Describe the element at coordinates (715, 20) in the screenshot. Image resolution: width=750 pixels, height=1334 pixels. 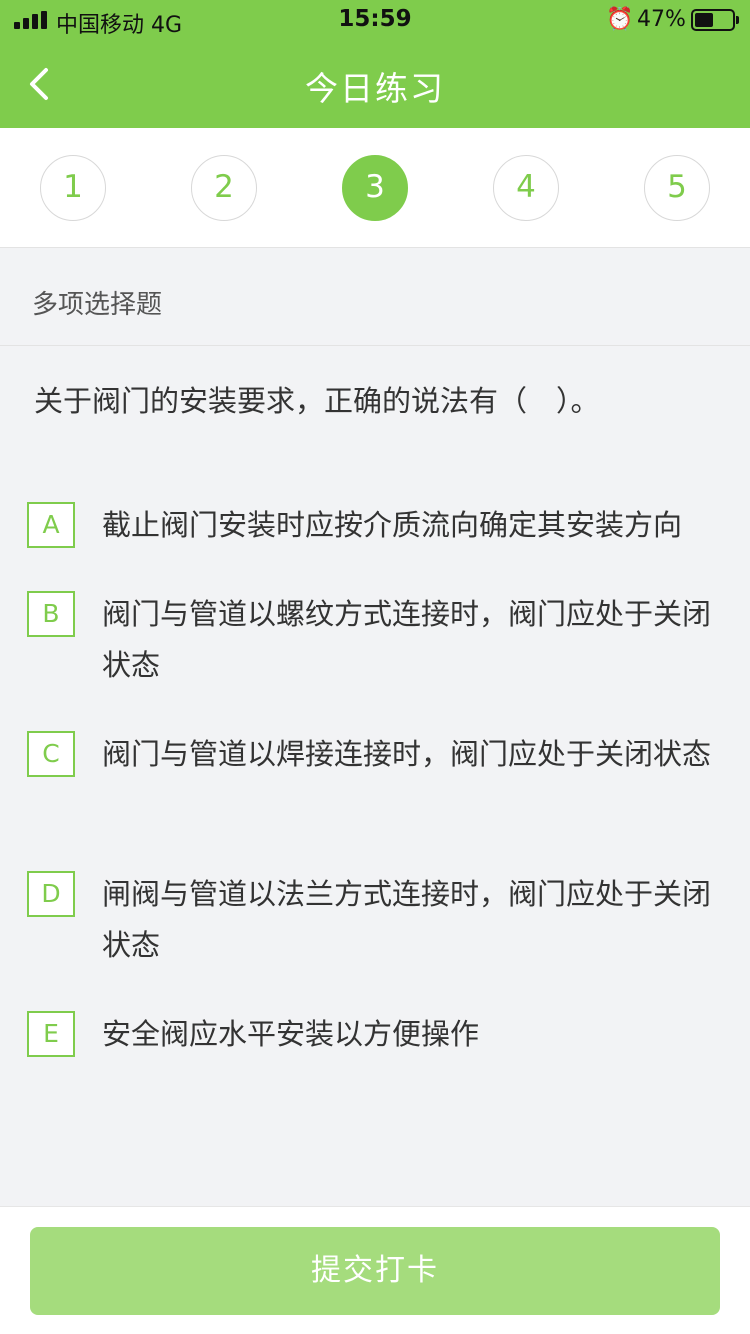
I see `battery-icon` at that location.